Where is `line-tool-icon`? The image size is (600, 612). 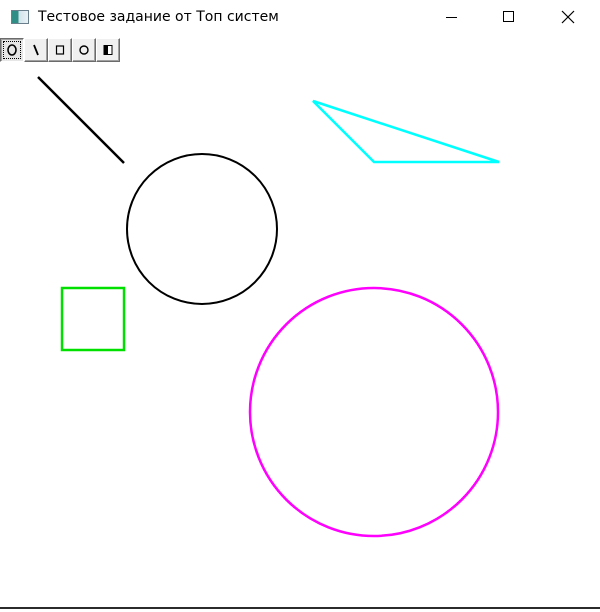 line-tool-icon is located at coordinates (36, 50).